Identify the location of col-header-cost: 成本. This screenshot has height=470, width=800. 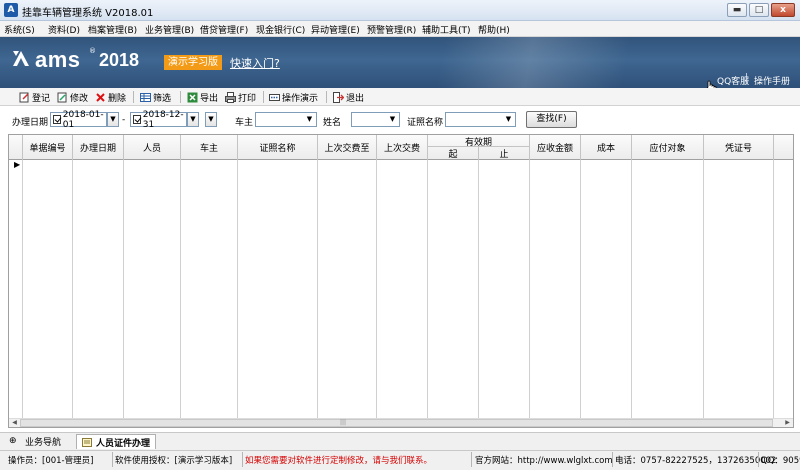
(606, 147).